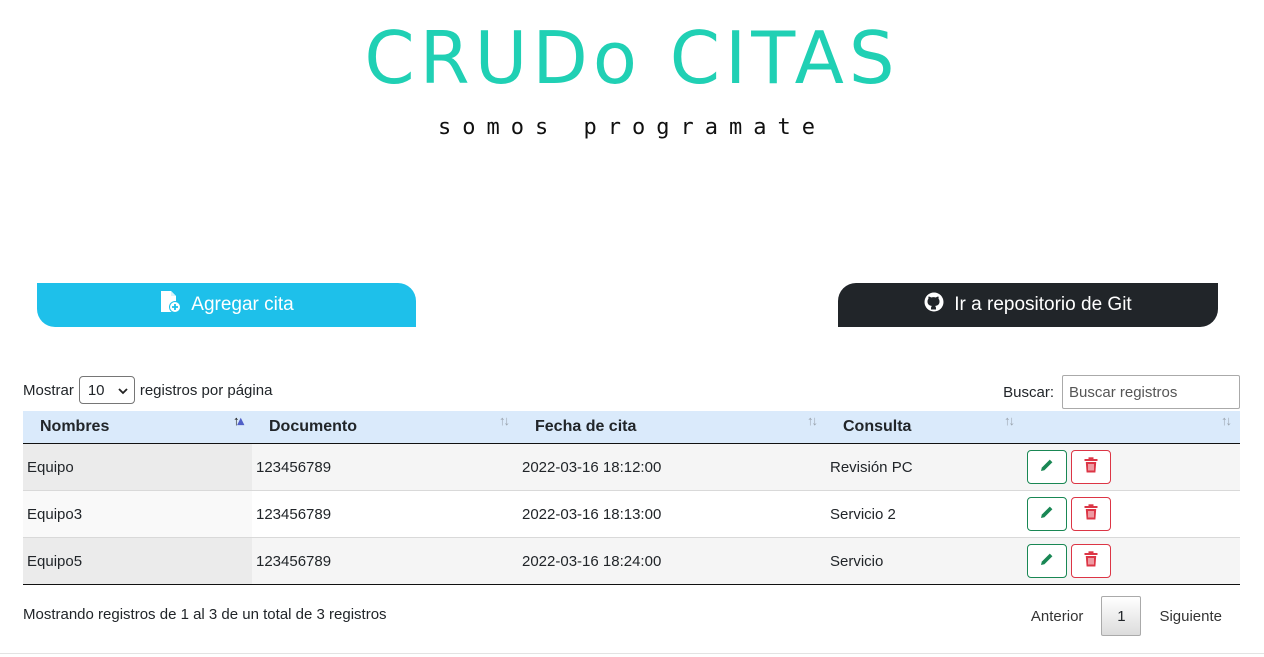 The image size is (1264, 657). I want to click on git-repo-button: Ir a repositorio de Git, so click(1028, 305).